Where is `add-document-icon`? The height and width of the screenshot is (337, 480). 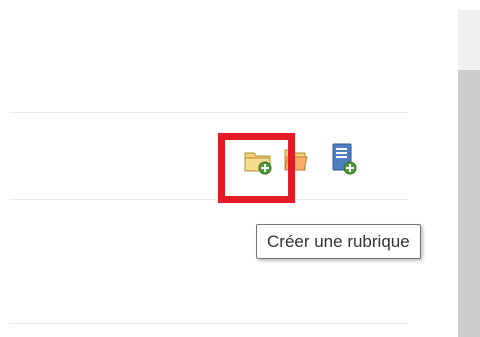 add-document-icon is located at coordinates (344, 159).